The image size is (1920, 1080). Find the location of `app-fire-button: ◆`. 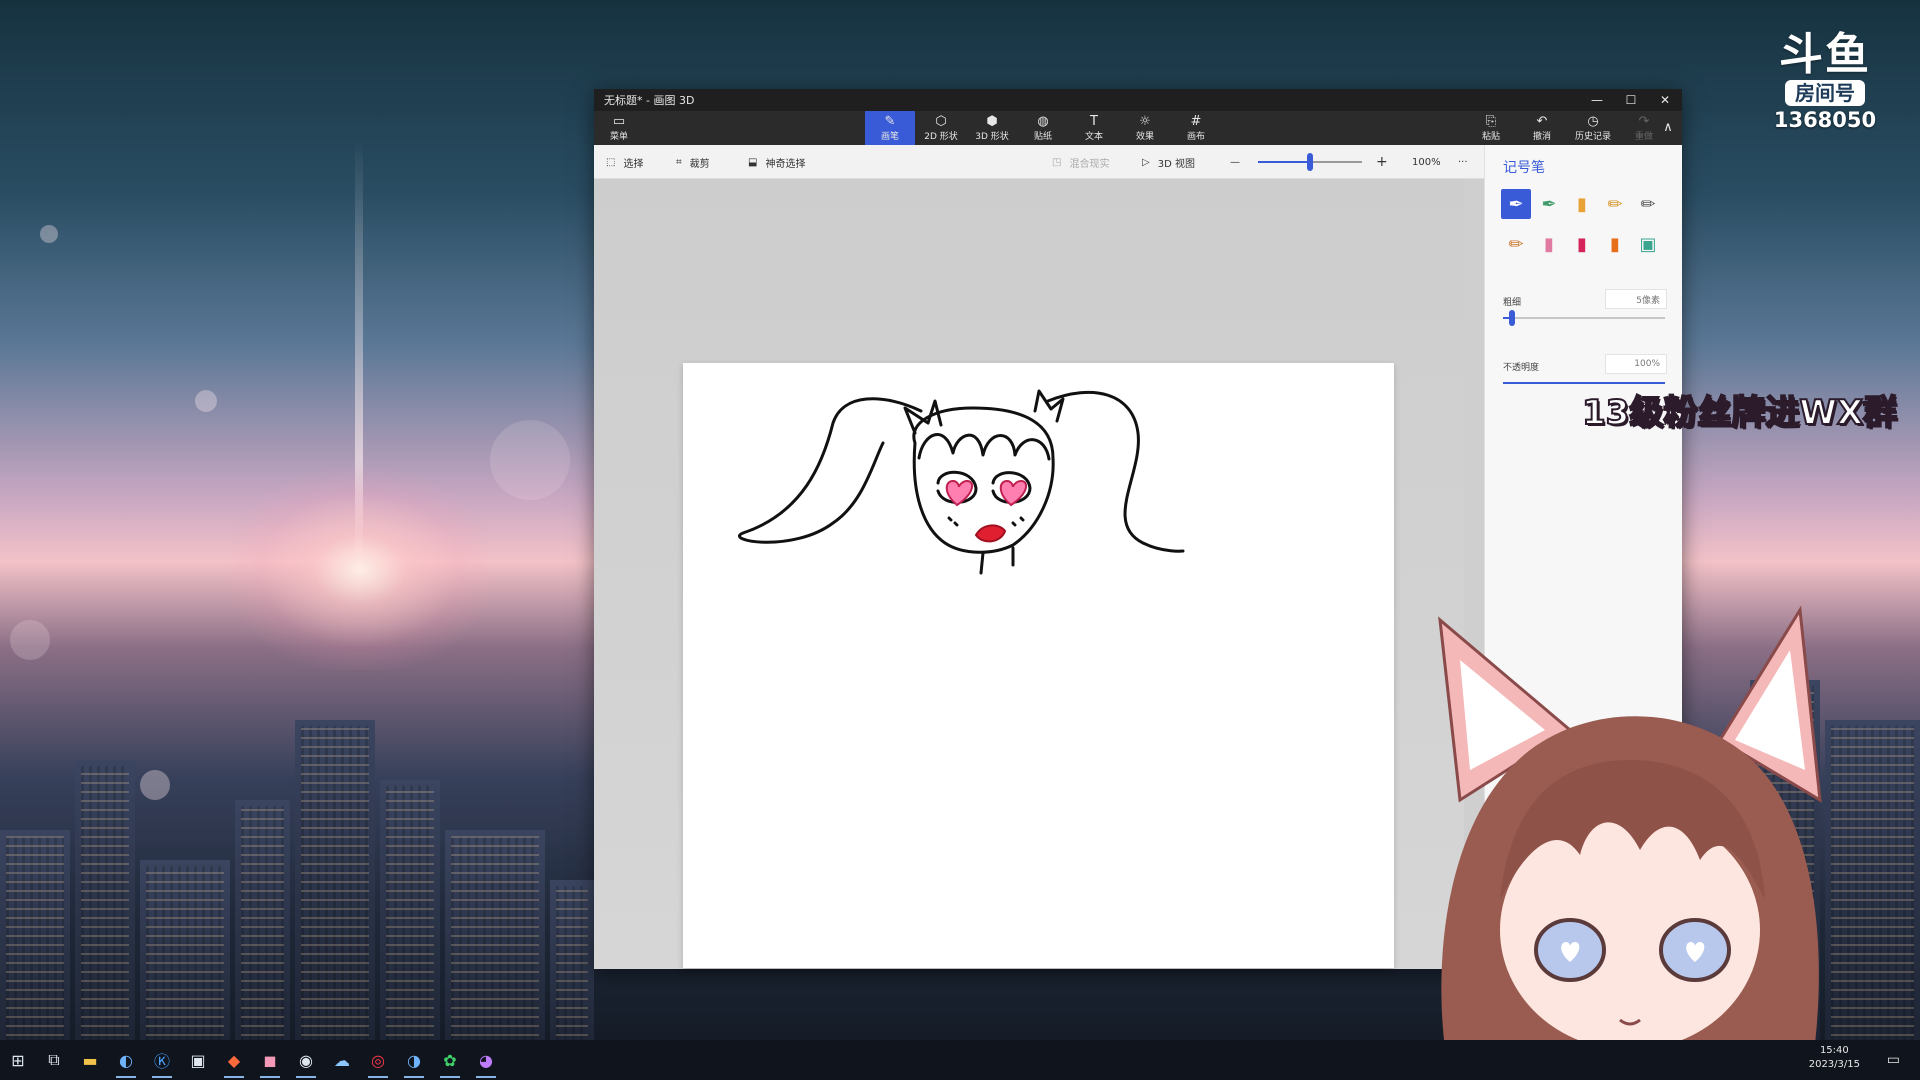

app-fire-button: ◆ is located at coordinates (234, 1060).